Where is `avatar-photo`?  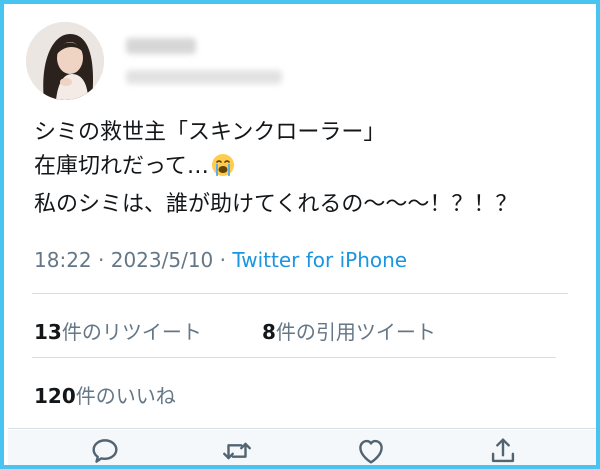
avatar-photo is located at coordinates (65, 61).